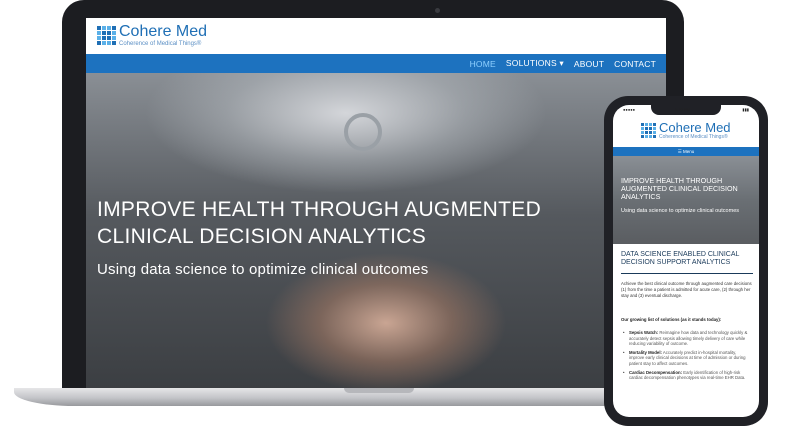 This screenshot has width=800, height=434. I want to click on menu-button: ☰ Menu, so click(686, 151).